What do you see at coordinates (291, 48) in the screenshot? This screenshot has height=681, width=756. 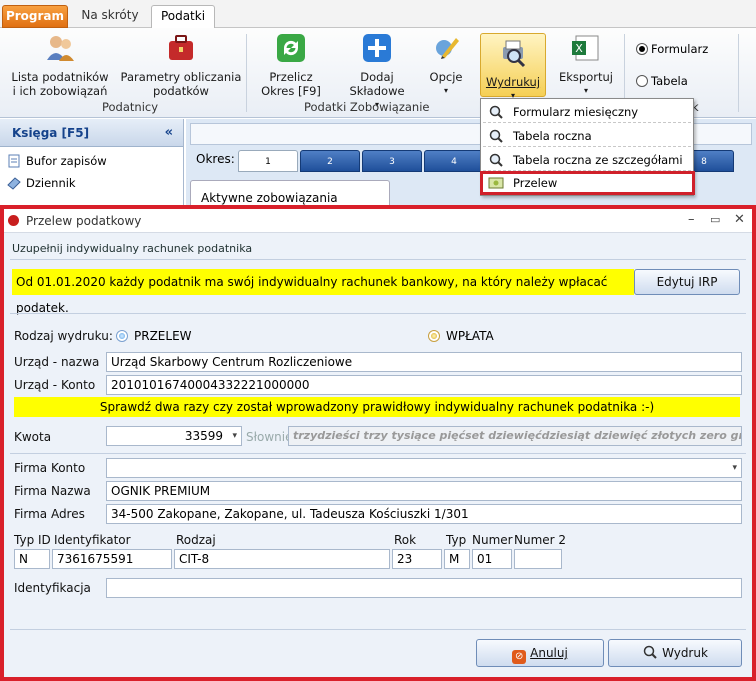 I see `refresh-icon` at bounding box center [291, 48].